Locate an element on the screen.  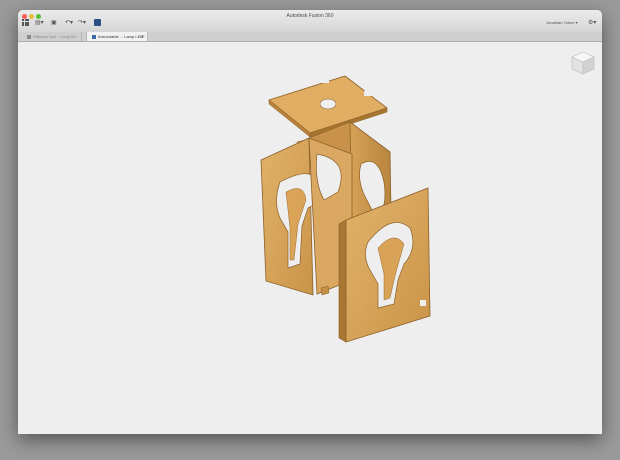
undo-icon: ↶▾ is located at coordinates (69, 23).